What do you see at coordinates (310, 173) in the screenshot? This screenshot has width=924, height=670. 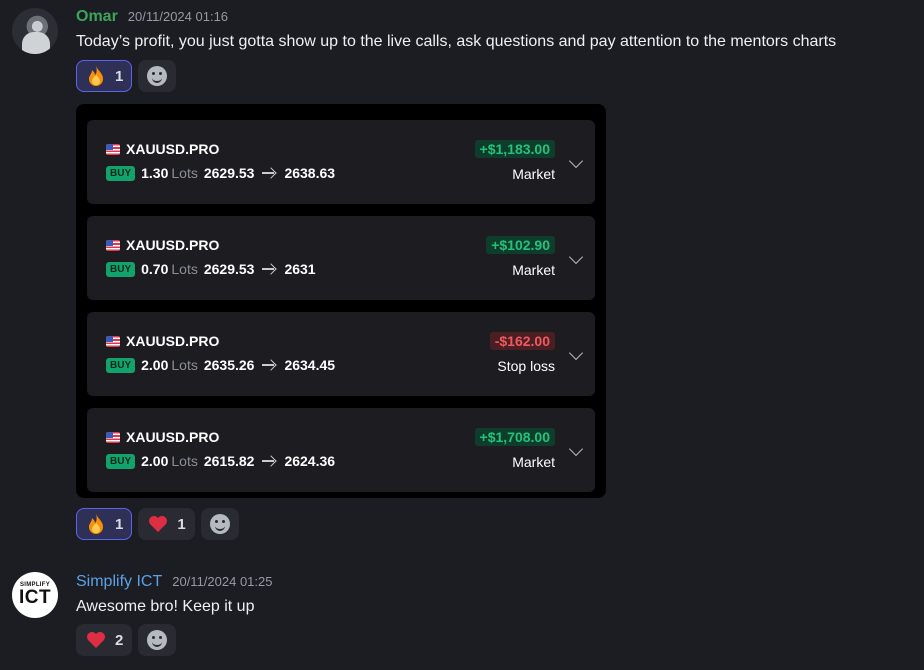 I see `close-price: 2638.63` at bounding box center [310, 173].